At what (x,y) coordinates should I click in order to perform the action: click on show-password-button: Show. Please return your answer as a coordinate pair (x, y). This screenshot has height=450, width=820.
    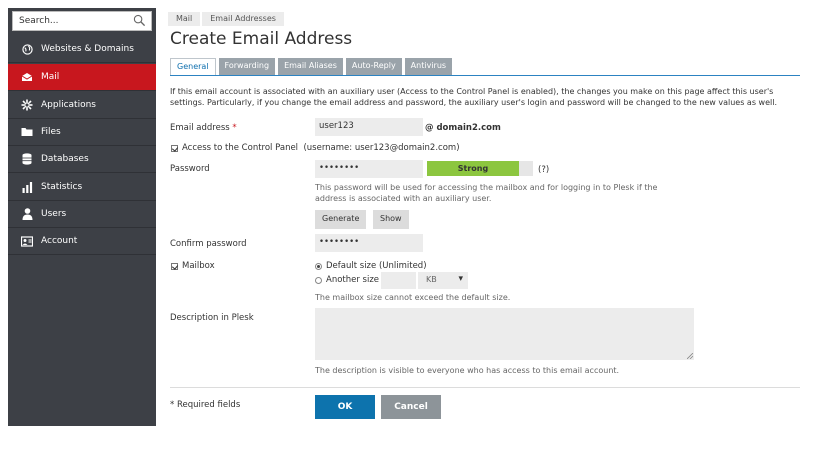
    Looking at the image, I should click on (391, 219).